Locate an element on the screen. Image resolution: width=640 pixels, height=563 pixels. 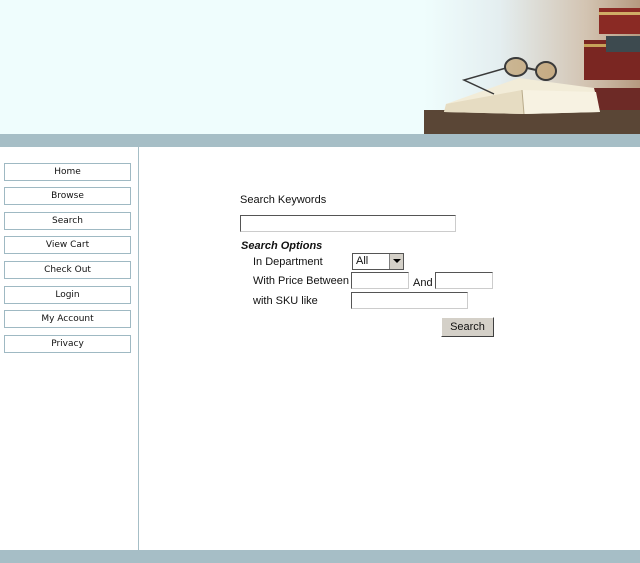
sidebar-item-home: Home is located at coordinates (67, 172).